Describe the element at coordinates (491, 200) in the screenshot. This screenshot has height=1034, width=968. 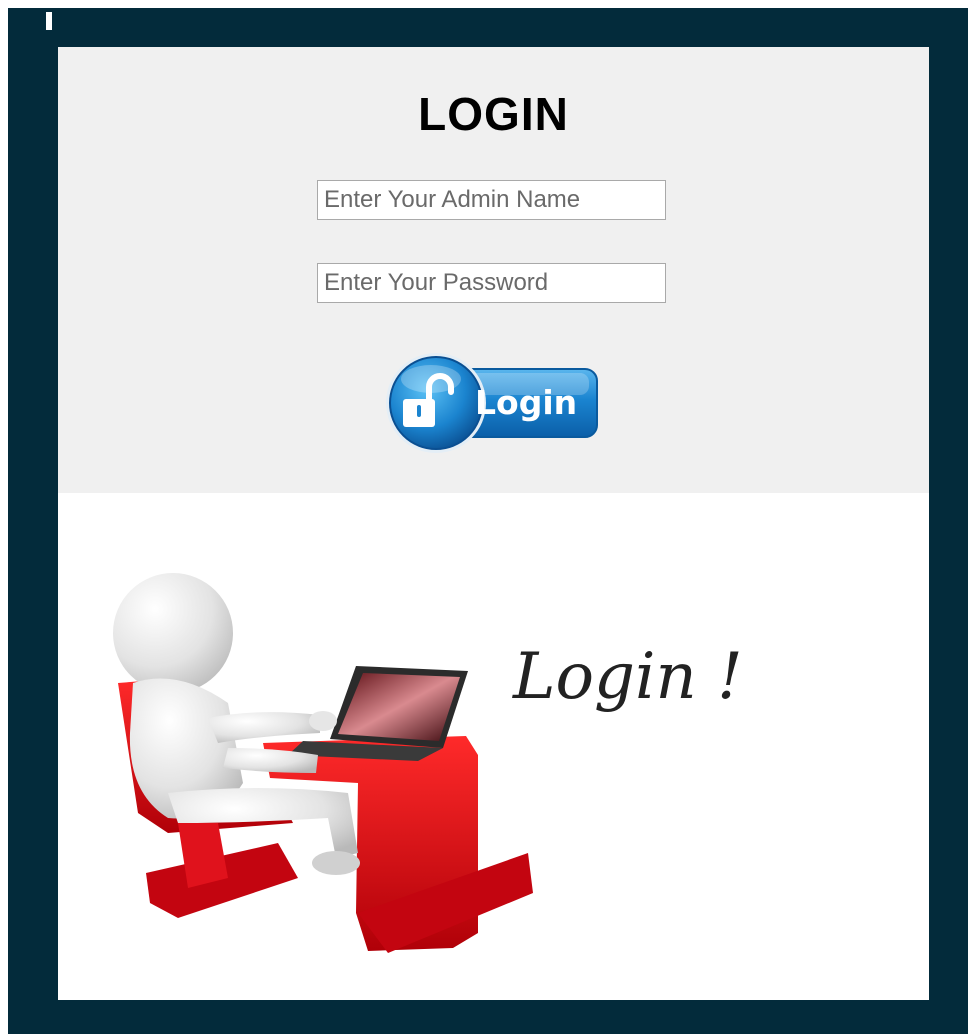
I see `admin-name-input` at that location.